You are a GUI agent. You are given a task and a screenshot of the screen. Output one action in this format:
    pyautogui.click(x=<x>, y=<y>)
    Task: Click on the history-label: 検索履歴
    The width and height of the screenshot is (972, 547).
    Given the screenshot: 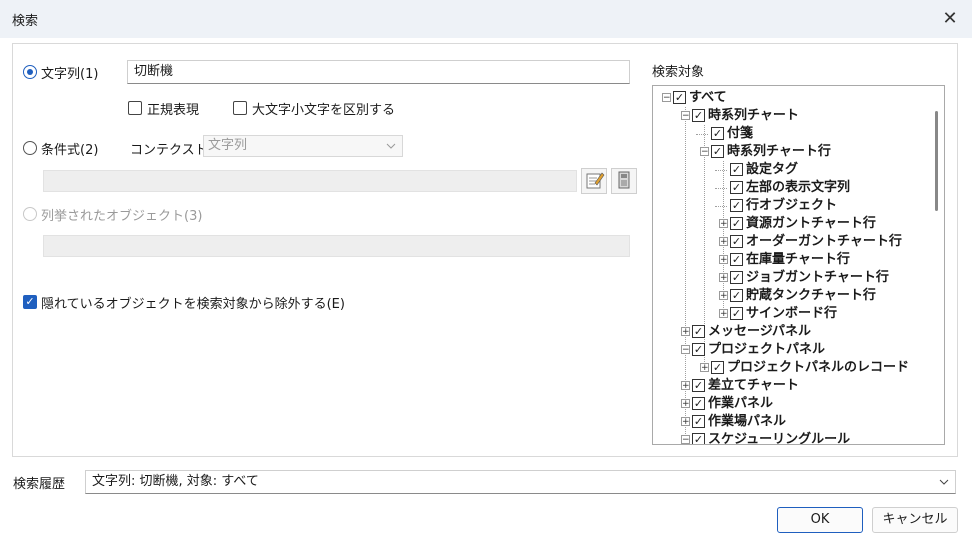 What is the action you would take?
    pyautogui.click(x=39, y=484)
    